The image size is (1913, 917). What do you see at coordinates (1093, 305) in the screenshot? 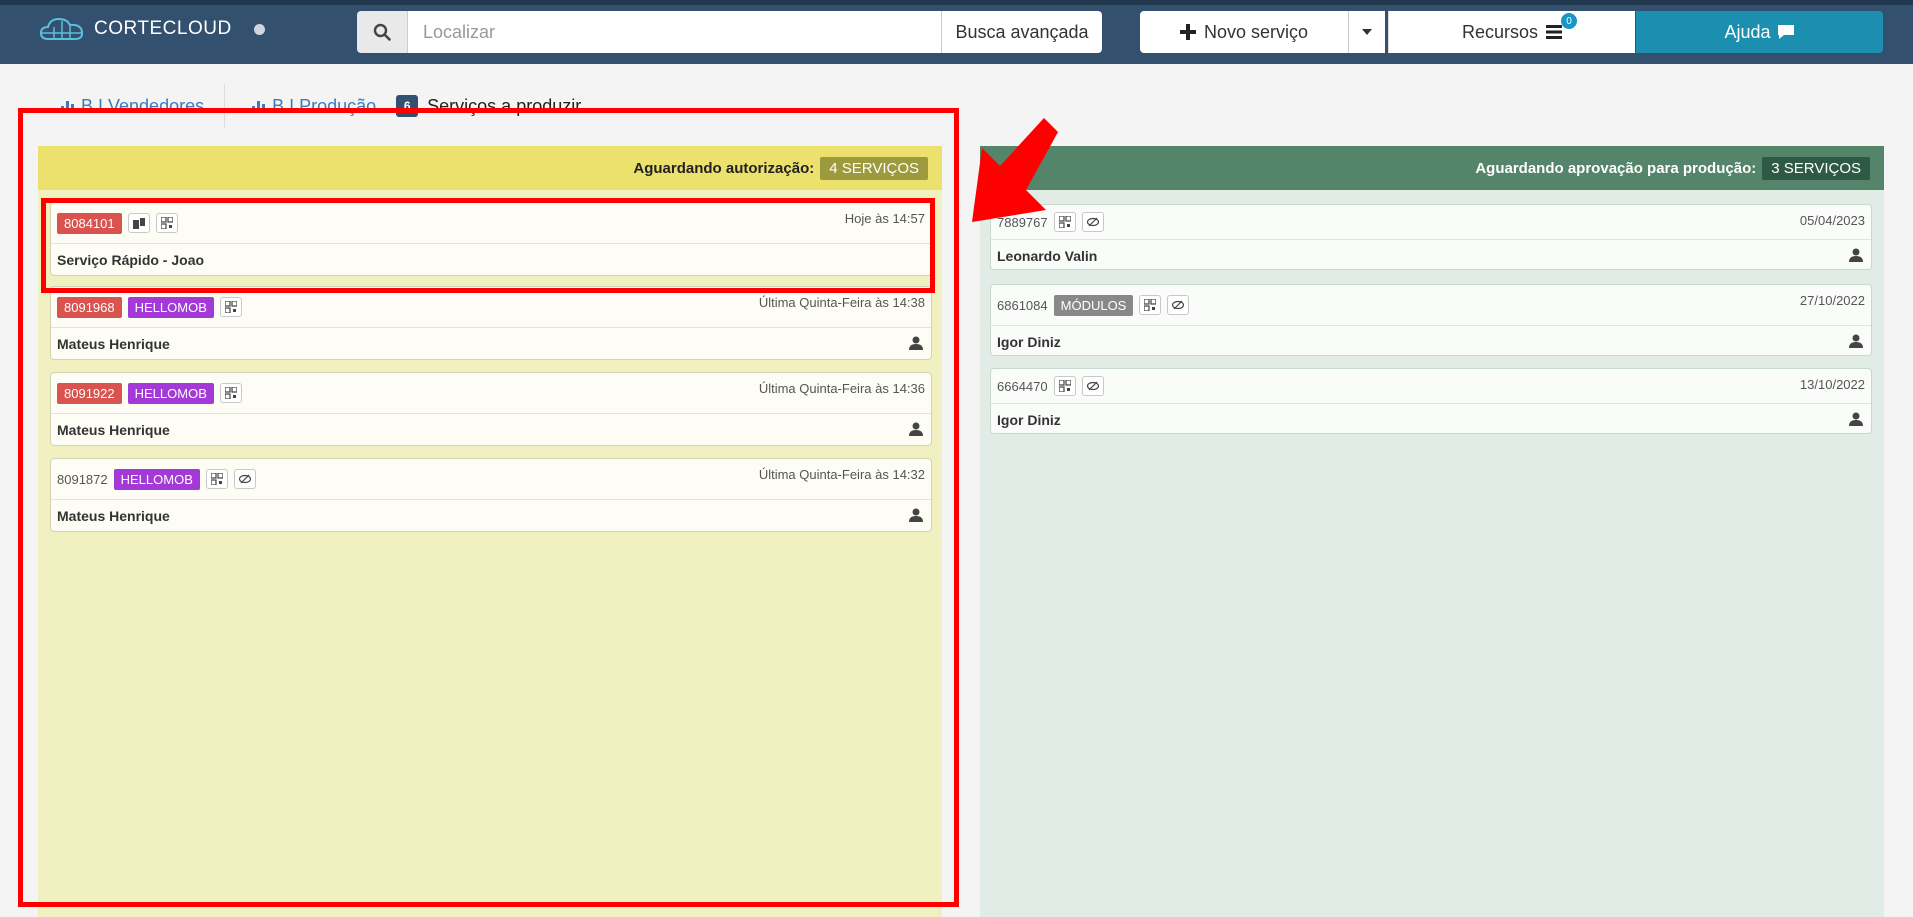
I see `modulos-tag: MÓDULOS` at bounding box center [1093, 305].